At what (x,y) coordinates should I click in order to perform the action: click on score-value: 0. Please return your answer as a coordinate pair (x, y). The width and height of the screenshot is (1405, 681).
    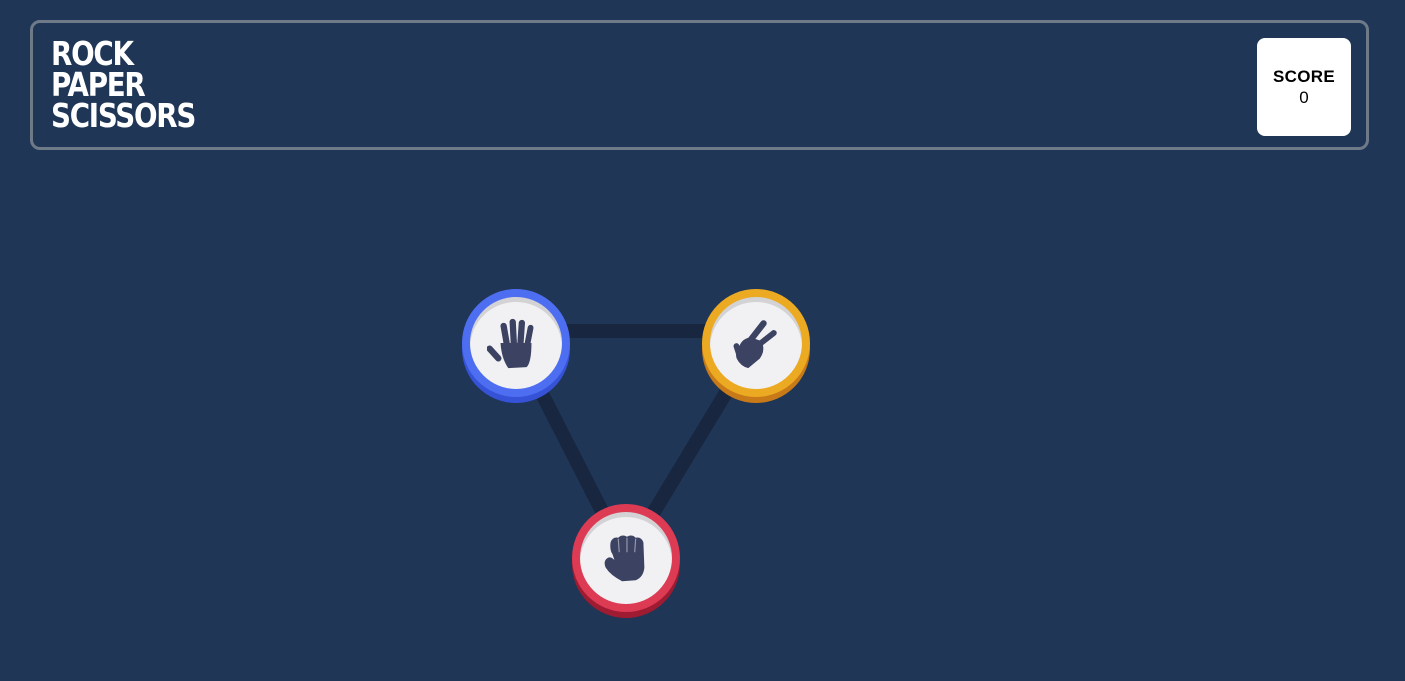
    Looking at the image, I should click on (1304, 97).